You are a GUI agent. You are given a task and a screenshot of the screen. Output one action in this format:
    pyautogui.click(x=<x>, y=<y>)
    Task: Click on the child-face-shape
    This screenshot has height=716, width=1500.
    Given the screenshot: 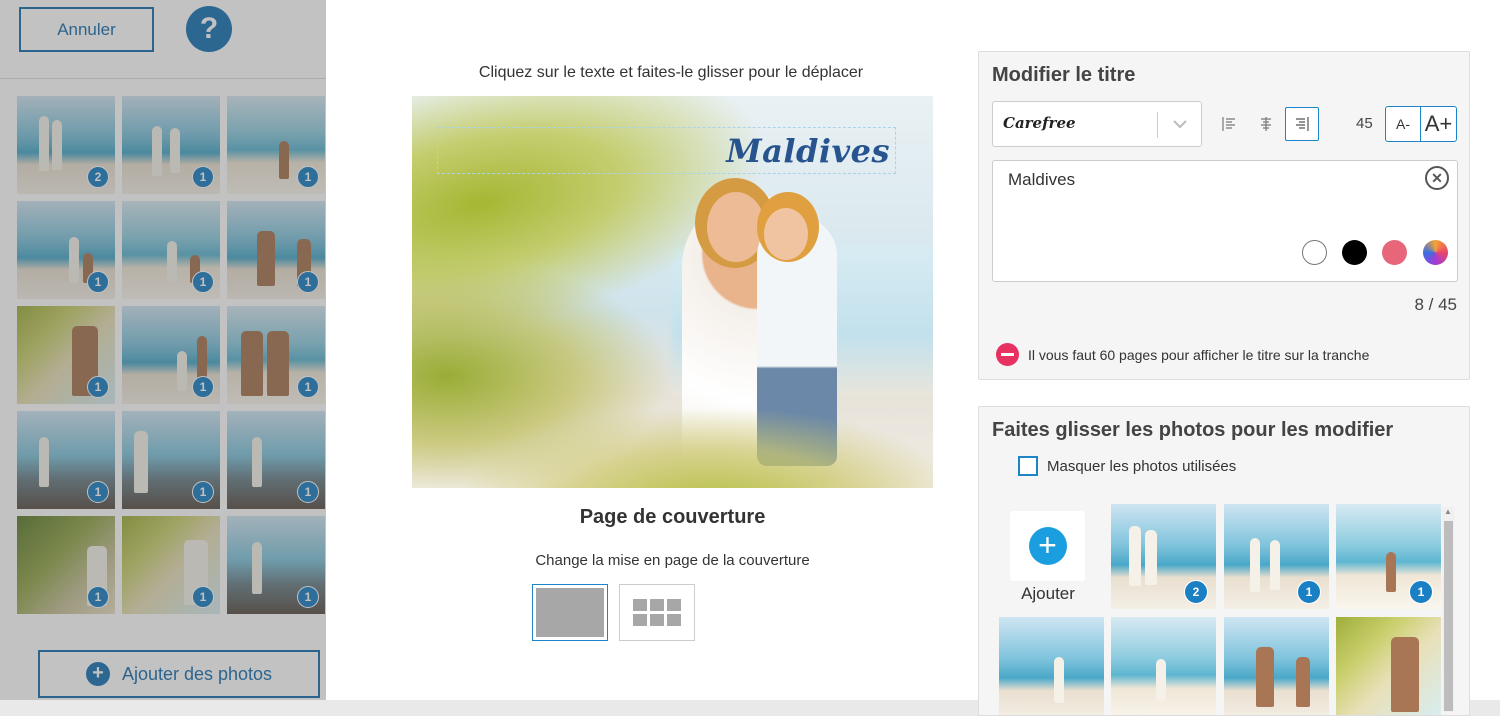 What is the action you would take?
    pyautogui.click(x=786, y=234)
    